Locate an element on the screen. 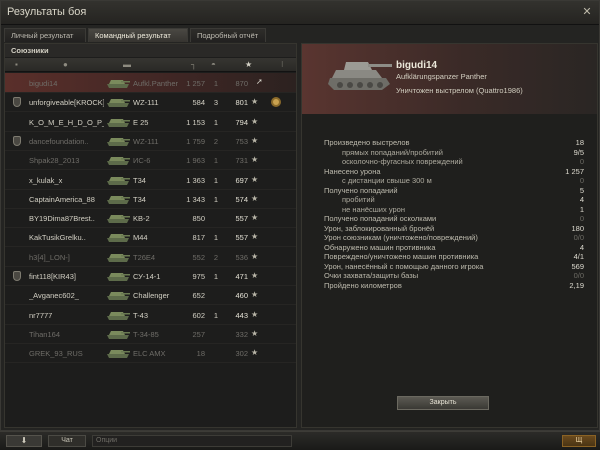 The height and width of the screenshot is (450, 600). stat-row: Урон, заблокированный бронёй 180 is located at coordinates (454, 229).